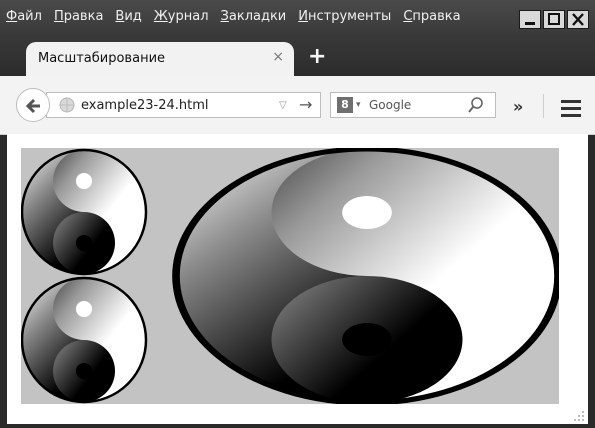 This screenshot has width=595, height=428. I want to click on menu-item-4: Закладки, so click(254, 16).